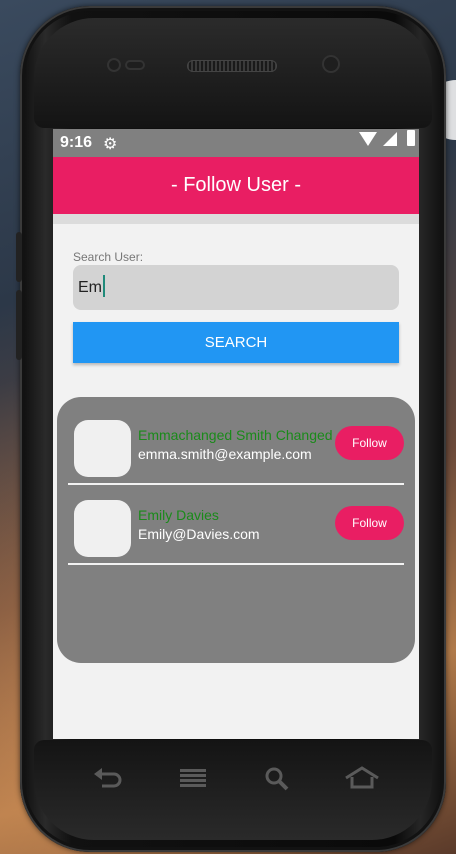  What do you see at coordinates (233, 790) in the screenshot?
I see `phone-bottom-bezel` at bounding box center [233, 790].